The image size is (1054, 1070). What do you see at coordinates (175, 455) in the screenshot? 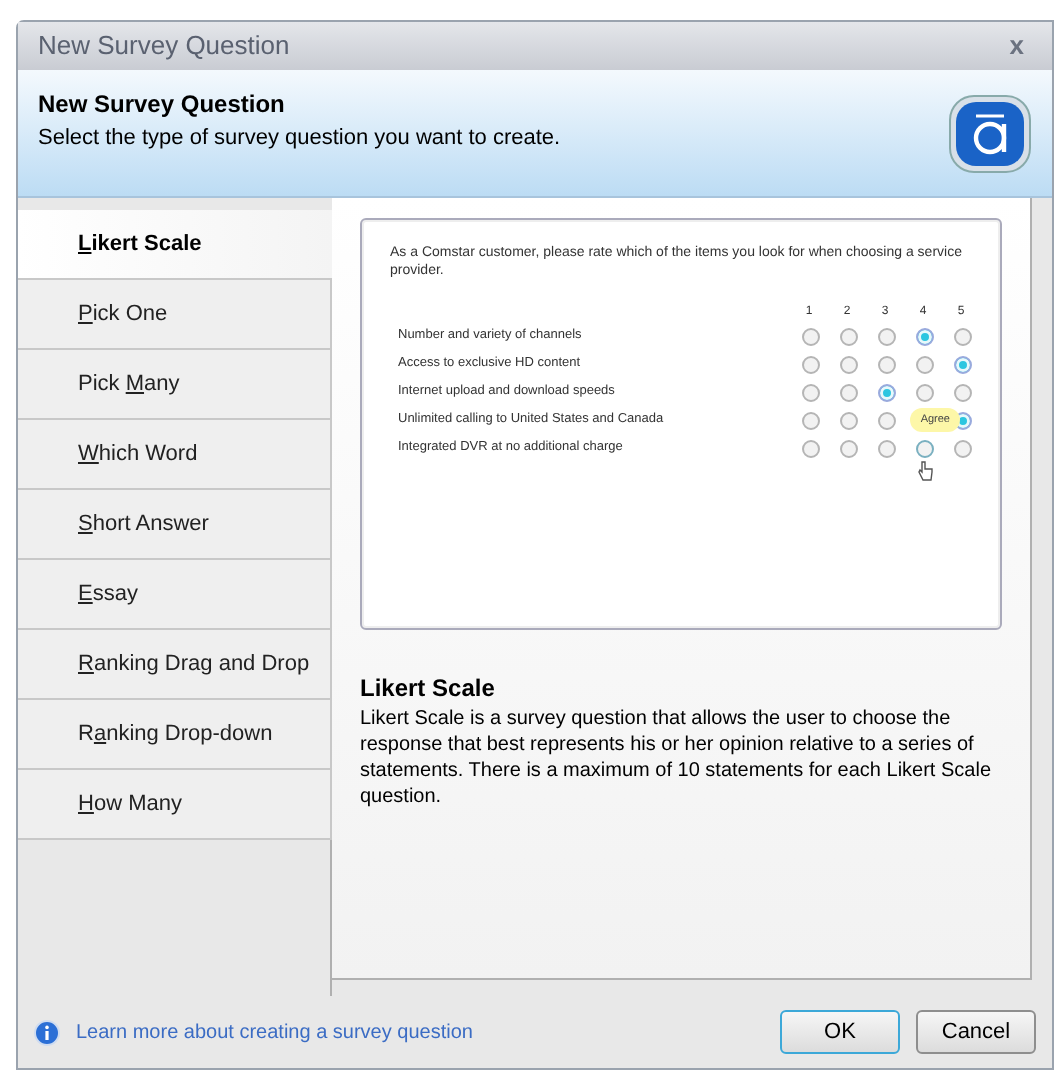
I see `question-type-tab: Which Word` at bounding box center [175, 455].